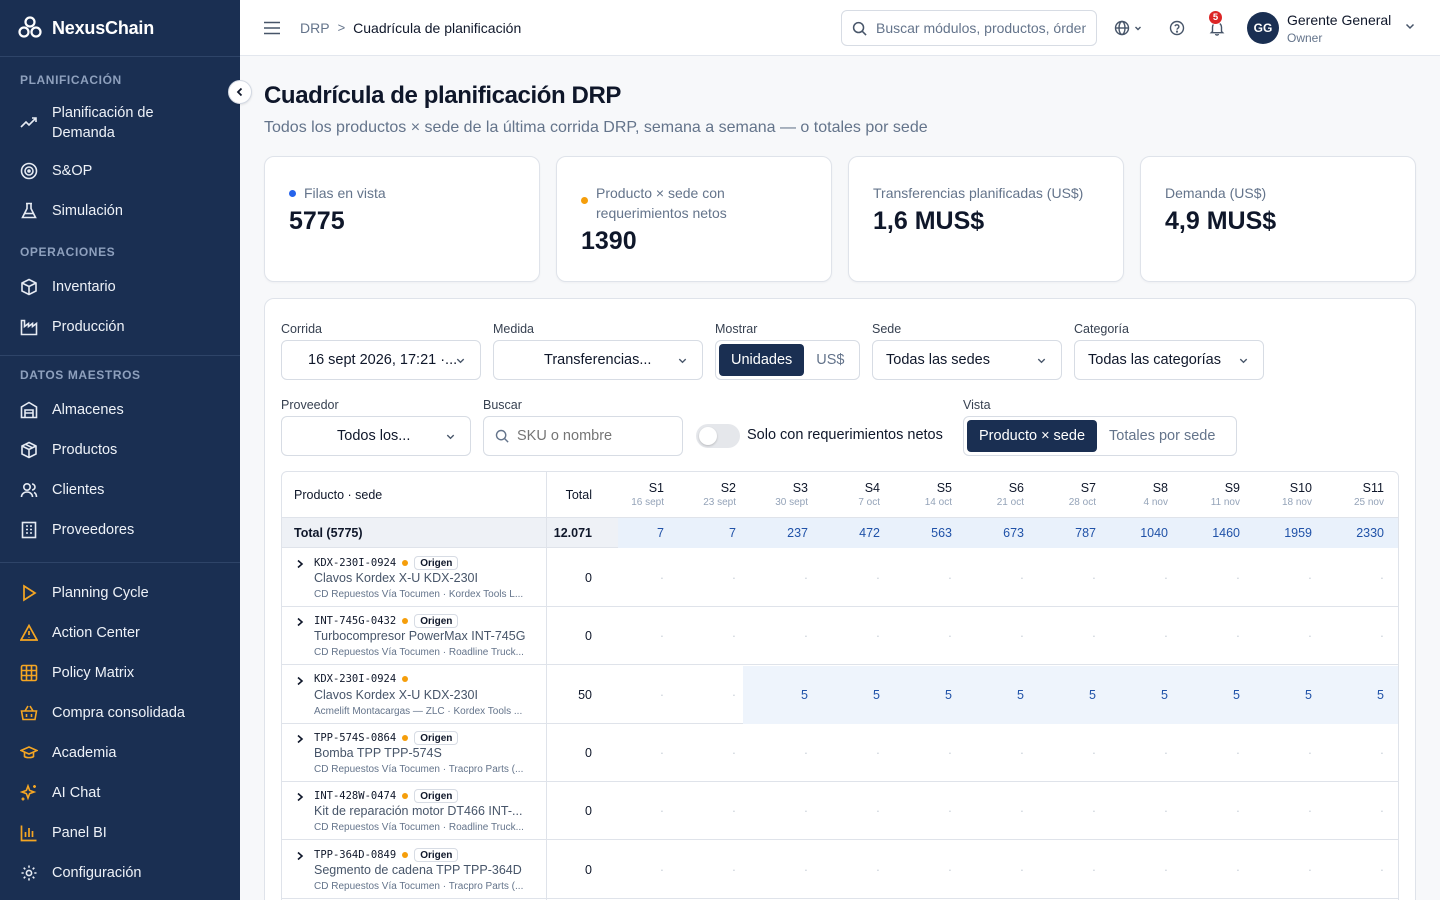  I want to click on sidebar-item-academia: Academia, so click(120, 753).